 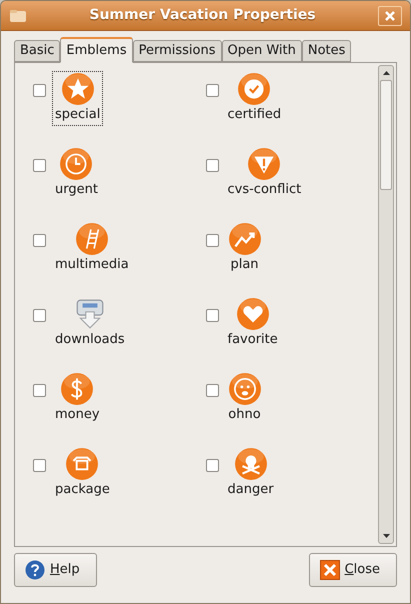 I want to click on emblem-label: danger, so click(x=251, y=490).